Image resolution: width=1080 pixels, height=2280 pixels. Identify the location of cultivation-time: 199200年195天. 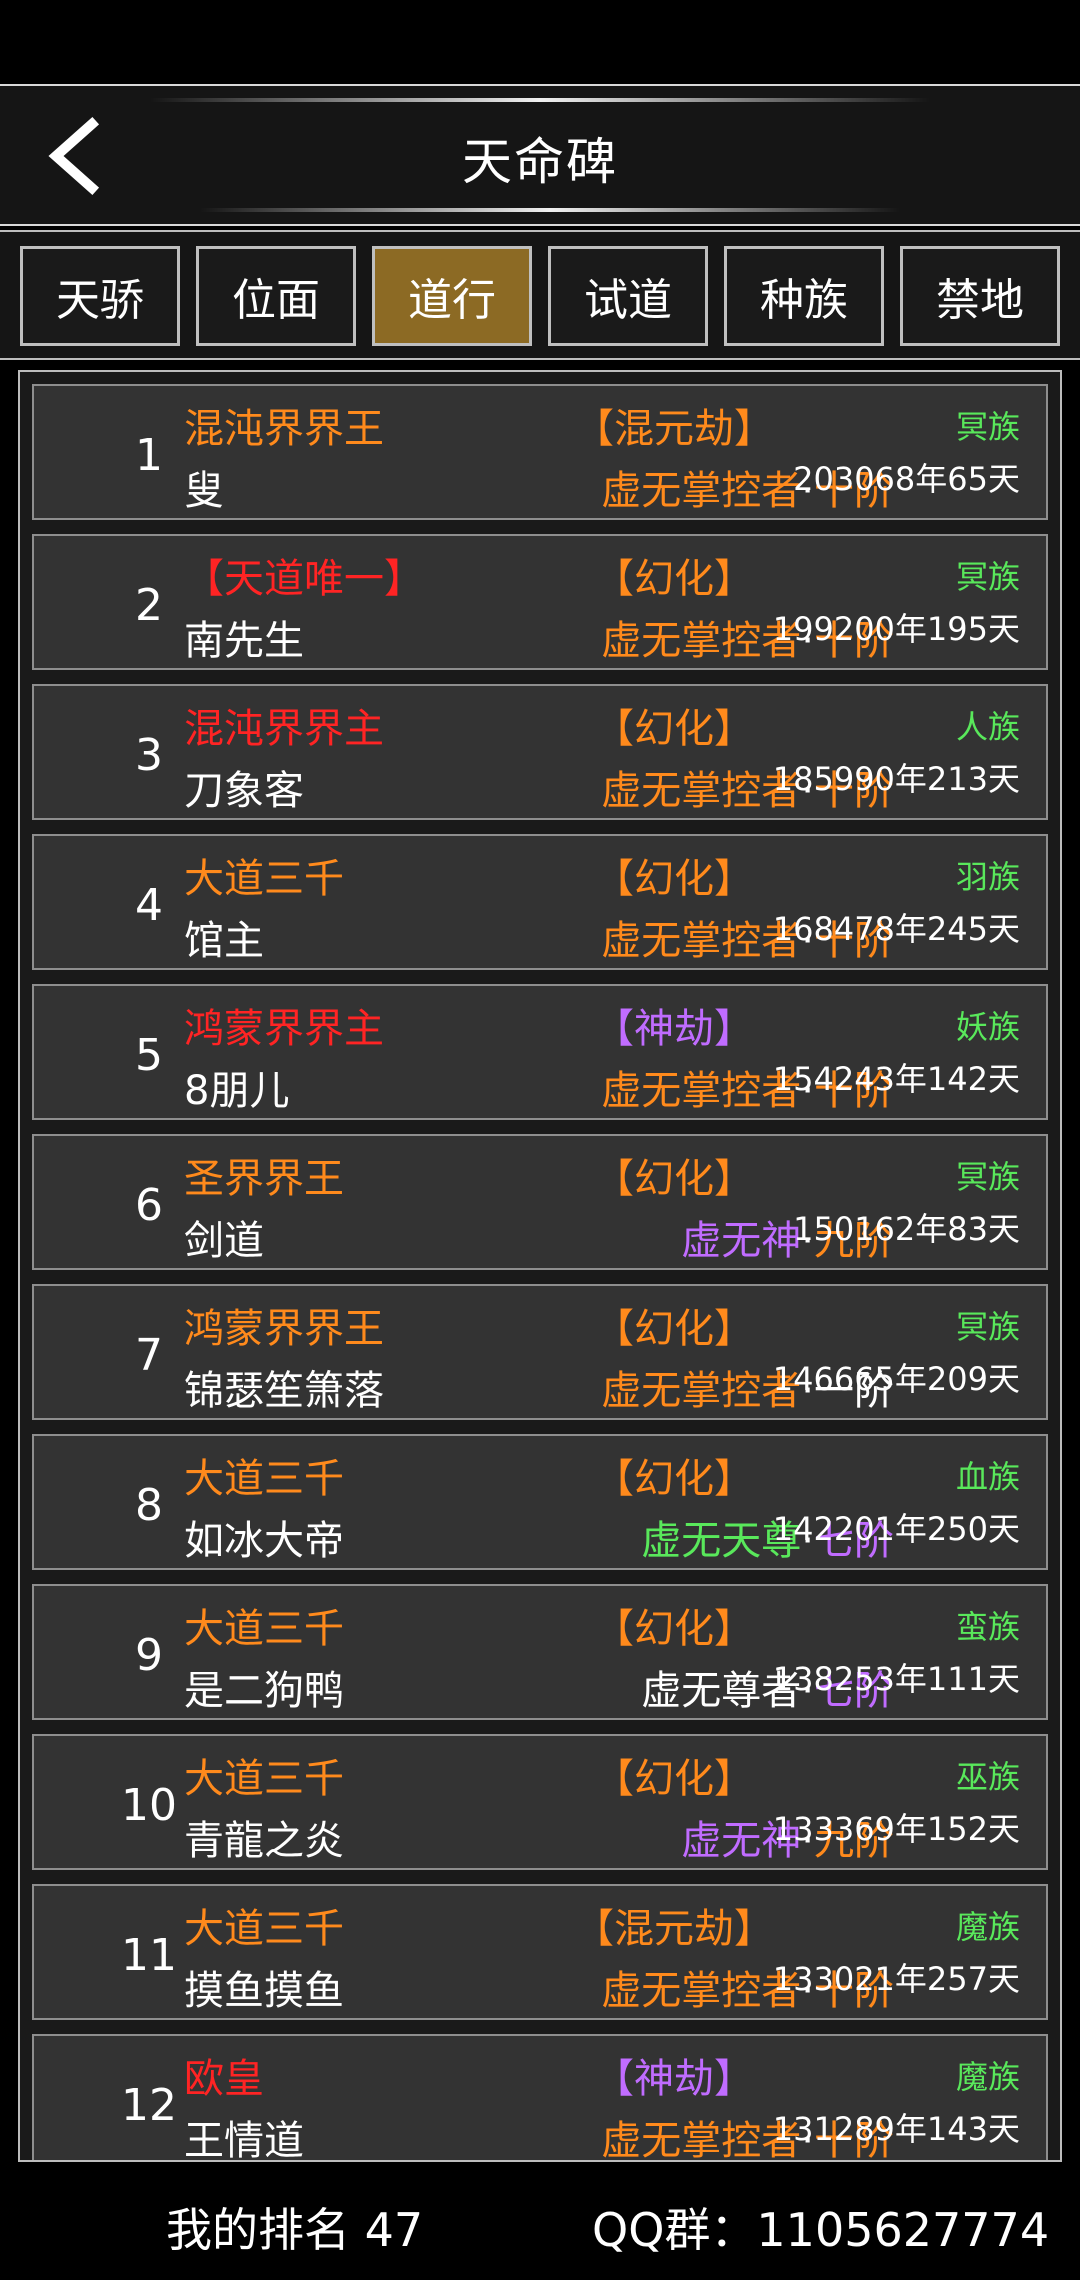
(896, 629).